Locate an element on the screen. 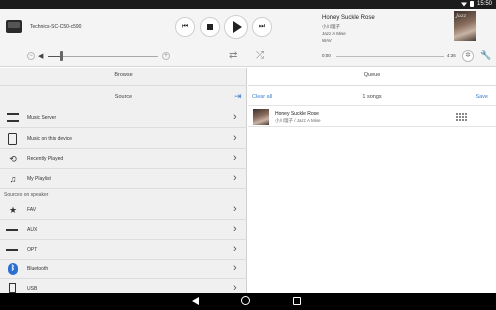 The width and height of the screenshot is (496, 310). volume-control: − ◀ + ⇄ ⤮ is located at coordinates (150, 56).